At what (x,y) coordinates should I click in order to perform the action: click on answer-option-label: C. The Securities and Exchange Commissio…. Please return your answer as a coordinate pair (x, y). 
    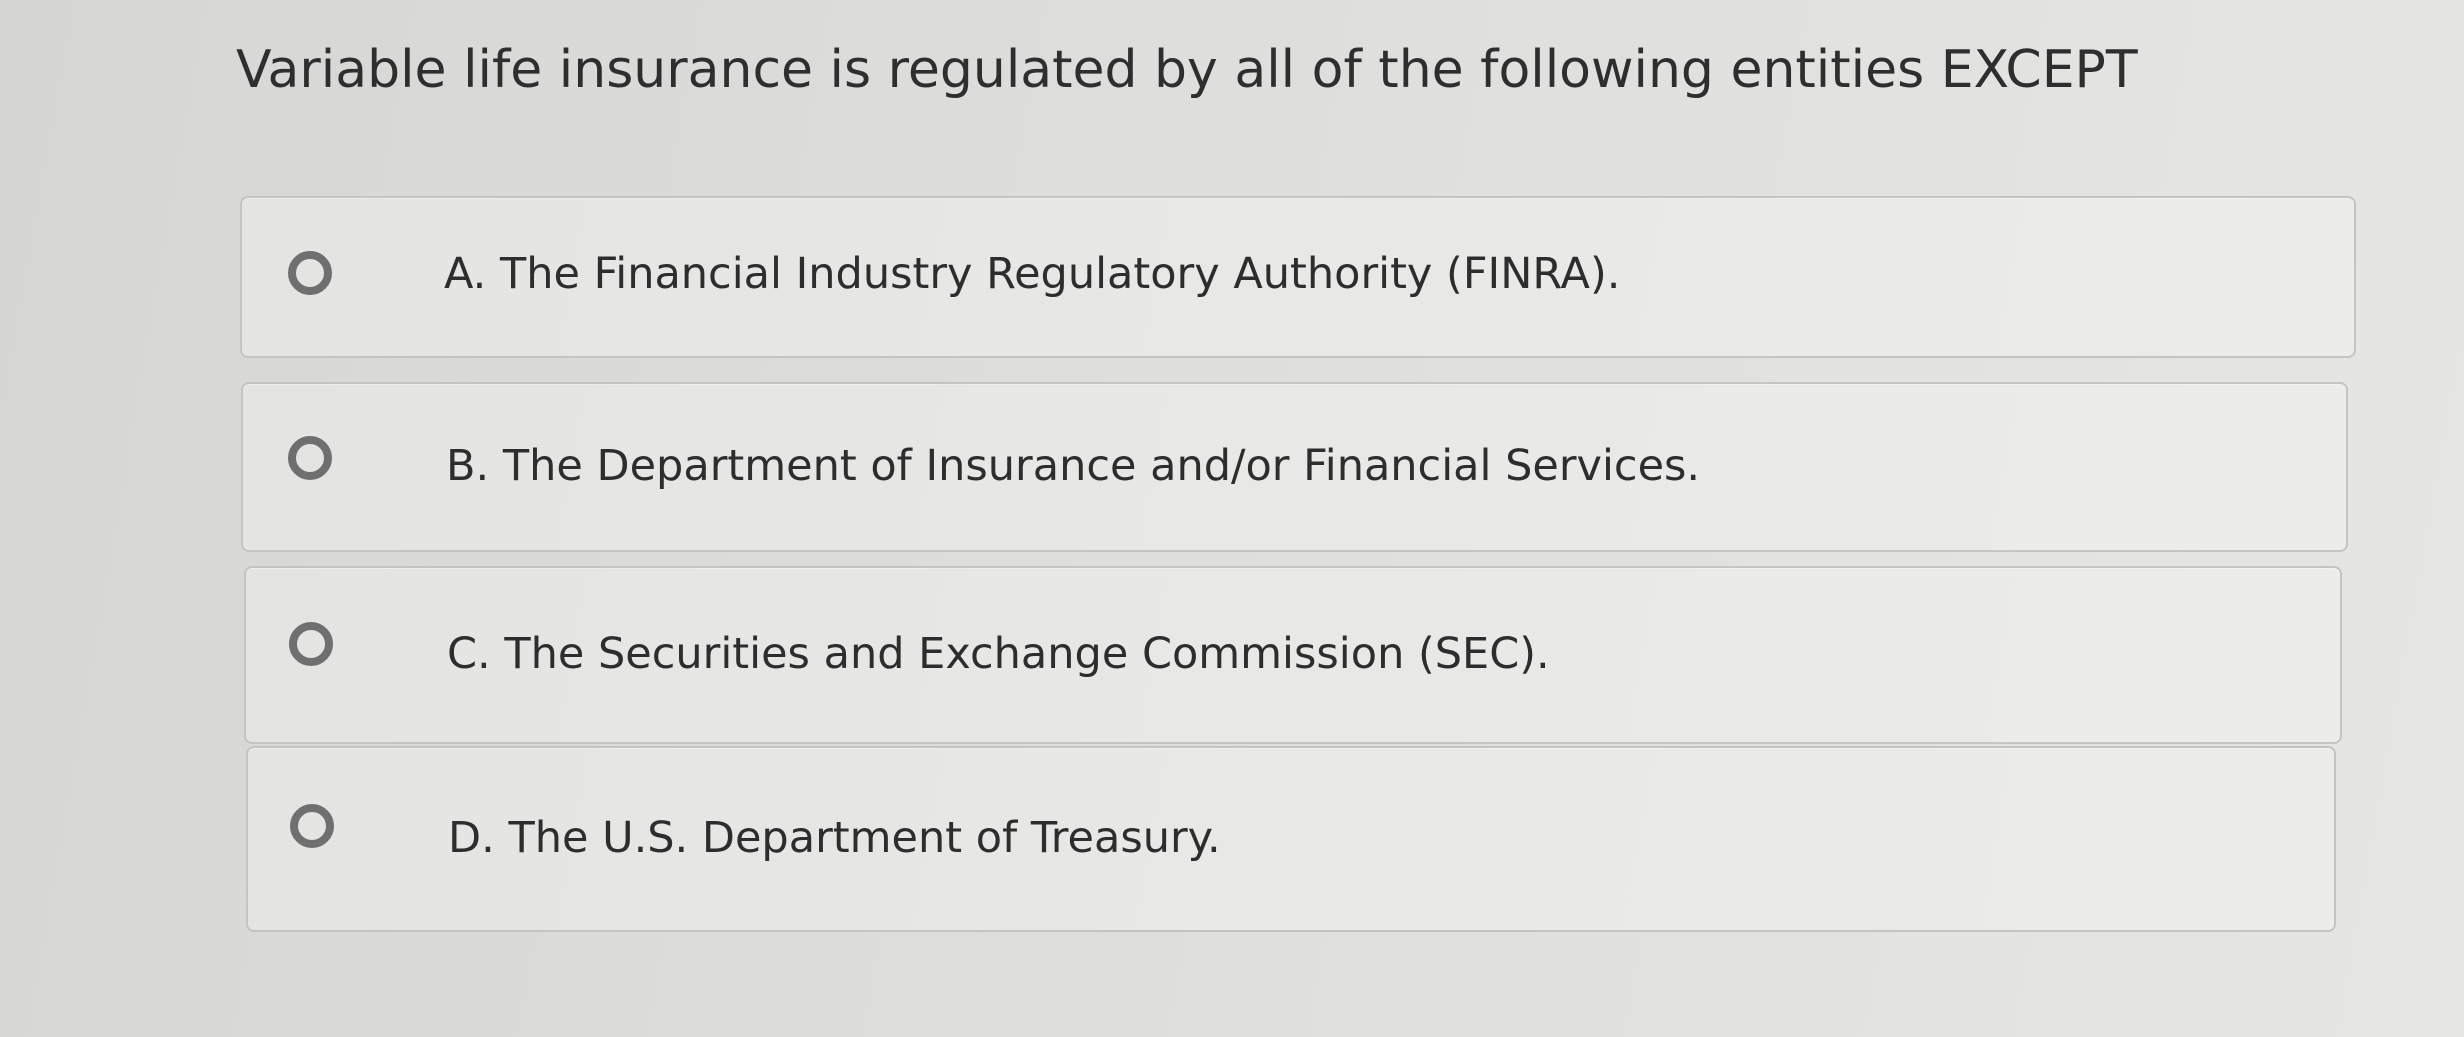
    Looking at the image, I should click on (998, 654).